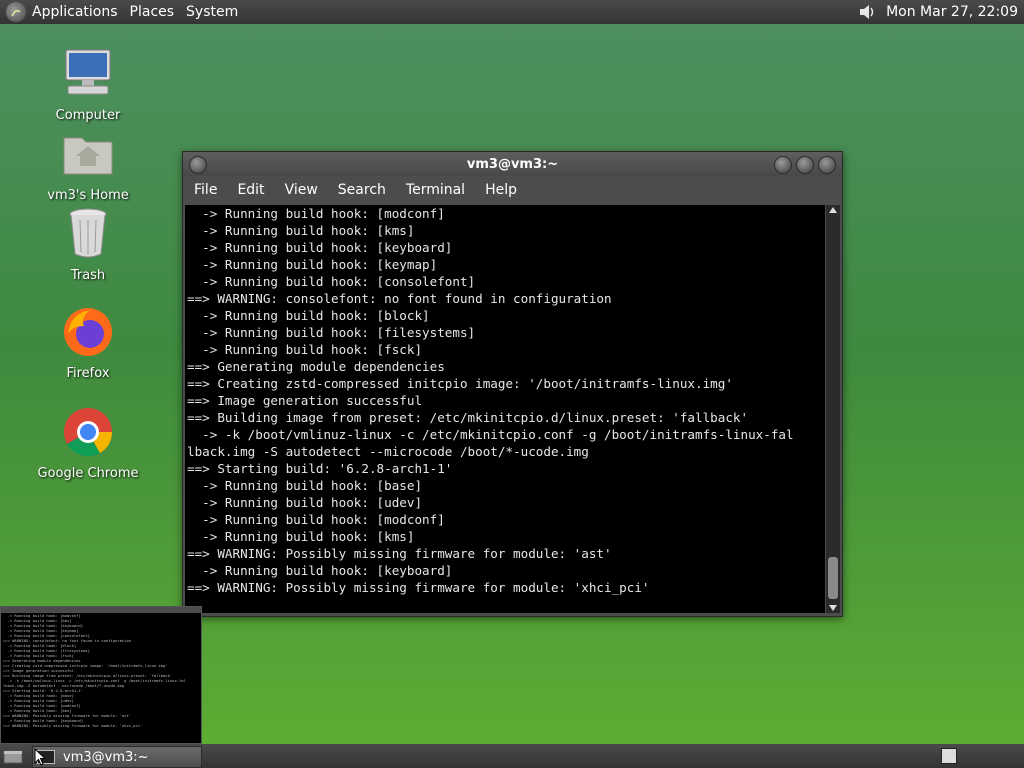 Image resolution: width=1024 pixels, height=768 pixels. Describe the element at coordinates (305, 400) in the screenshot. I see `terminal-line: ==> Image generation successful` at that location.